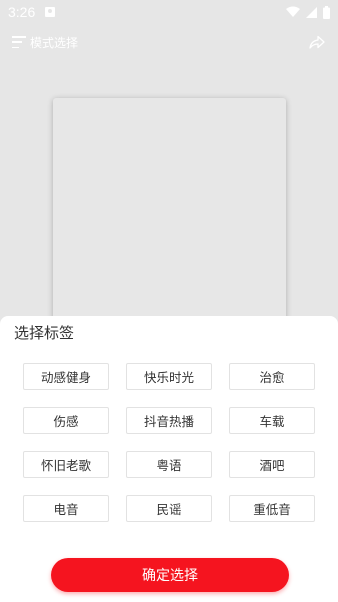 This screenshot has width=338, height=602. Describe the element at coordinates (44, 333) in the screenshot. I see `sheet-title: 选择标签` at that location.